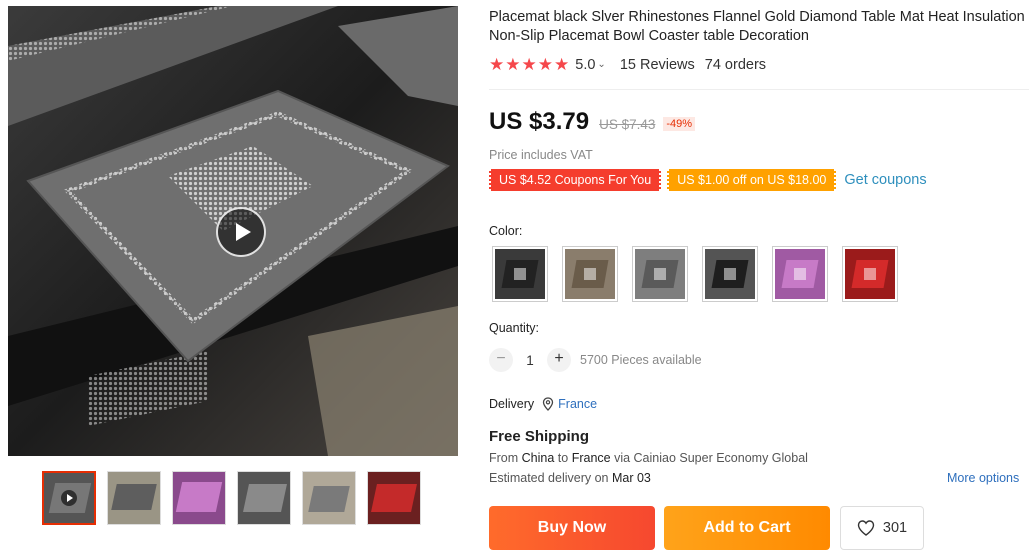  I want to click on current-price: US $3.79, so click(539, 121).